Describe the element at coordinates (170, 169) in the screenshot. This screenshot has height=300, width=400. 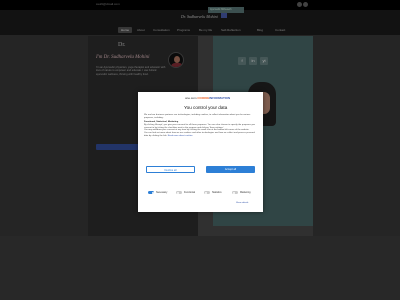
I see `decline-all-button: Decline all` at that location.